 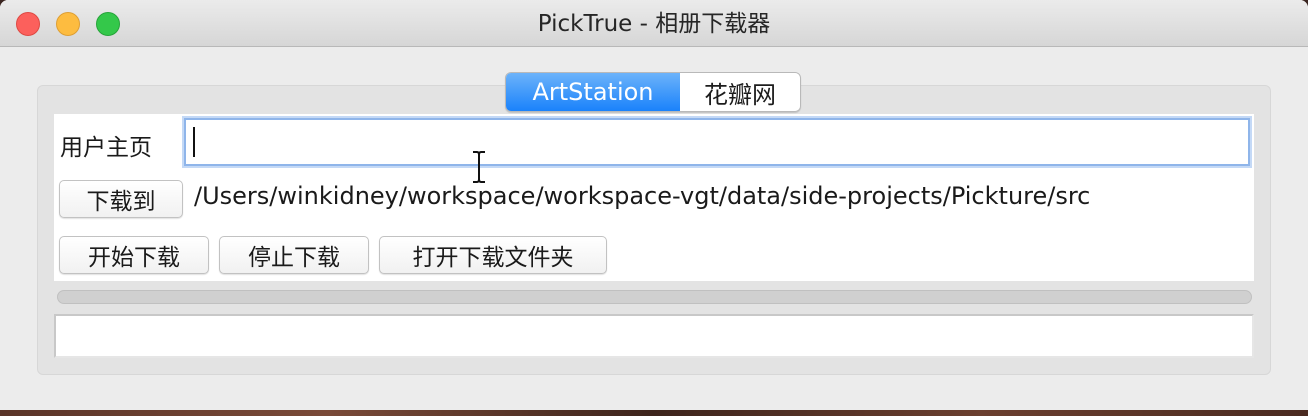 I want to click on tab-huaban: 花瓣网, so click(x=740, y=92).